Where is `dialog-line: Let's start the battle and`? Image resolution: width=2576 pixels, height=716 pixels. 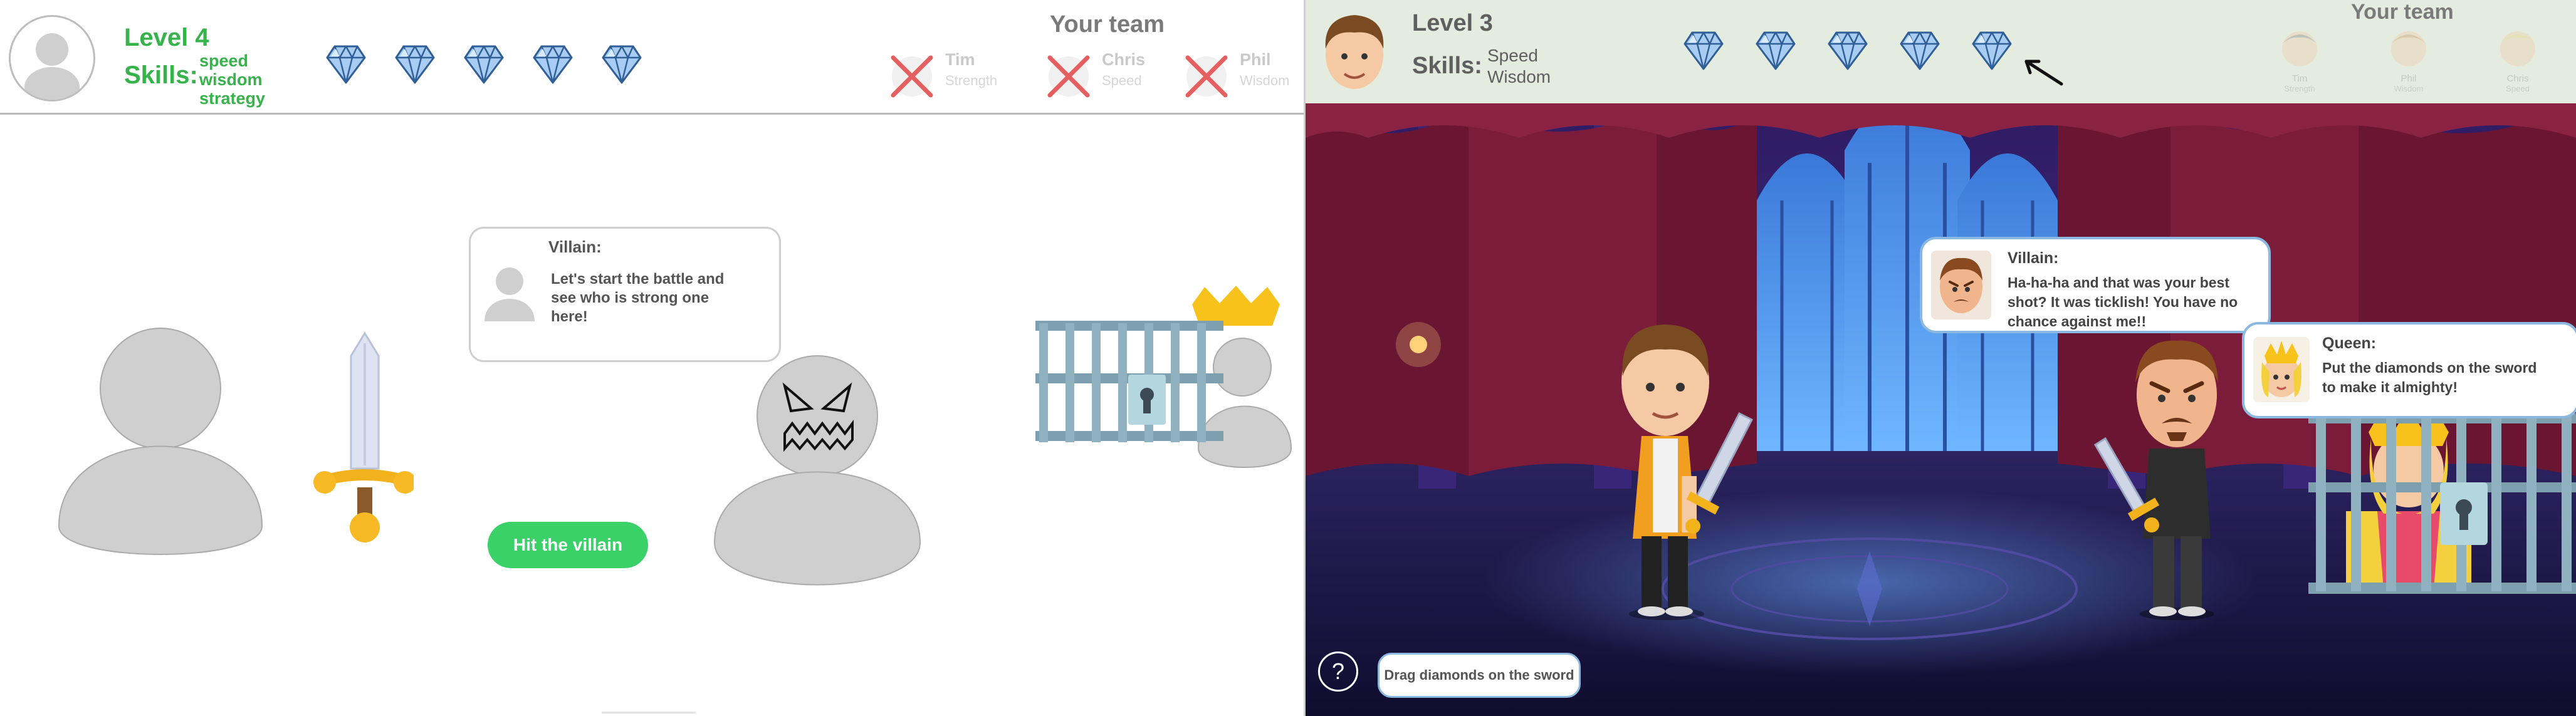
dialog-line: Let's start the battle and is located at coordinates (638, 279).